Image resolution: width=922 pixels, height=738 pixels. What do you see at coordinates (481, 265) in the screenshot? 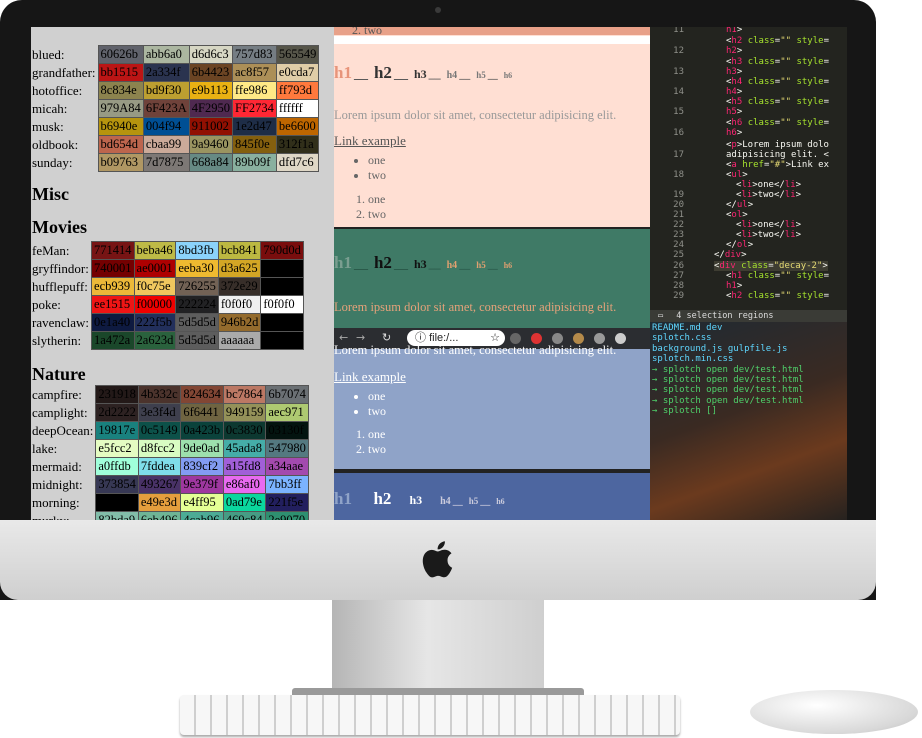
I see `h5: h5` at bounding box center [481, 265].